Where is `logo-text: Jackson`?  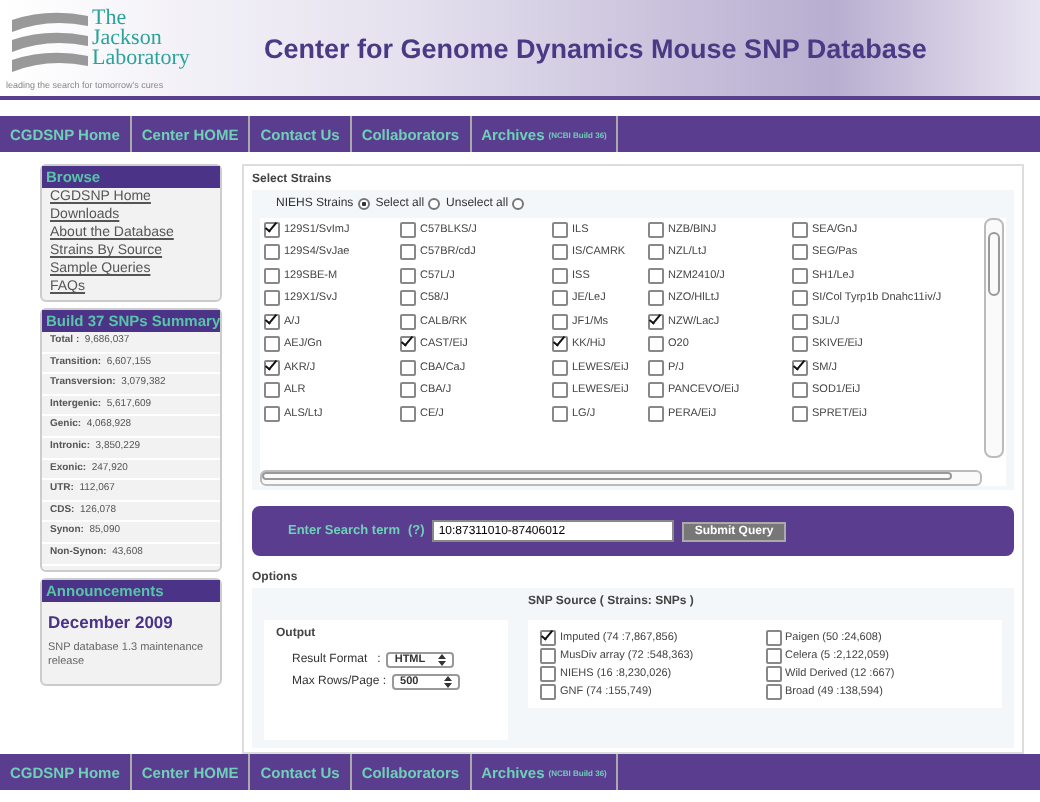 logo-text: Jackson is located at coordinates (127, 38).